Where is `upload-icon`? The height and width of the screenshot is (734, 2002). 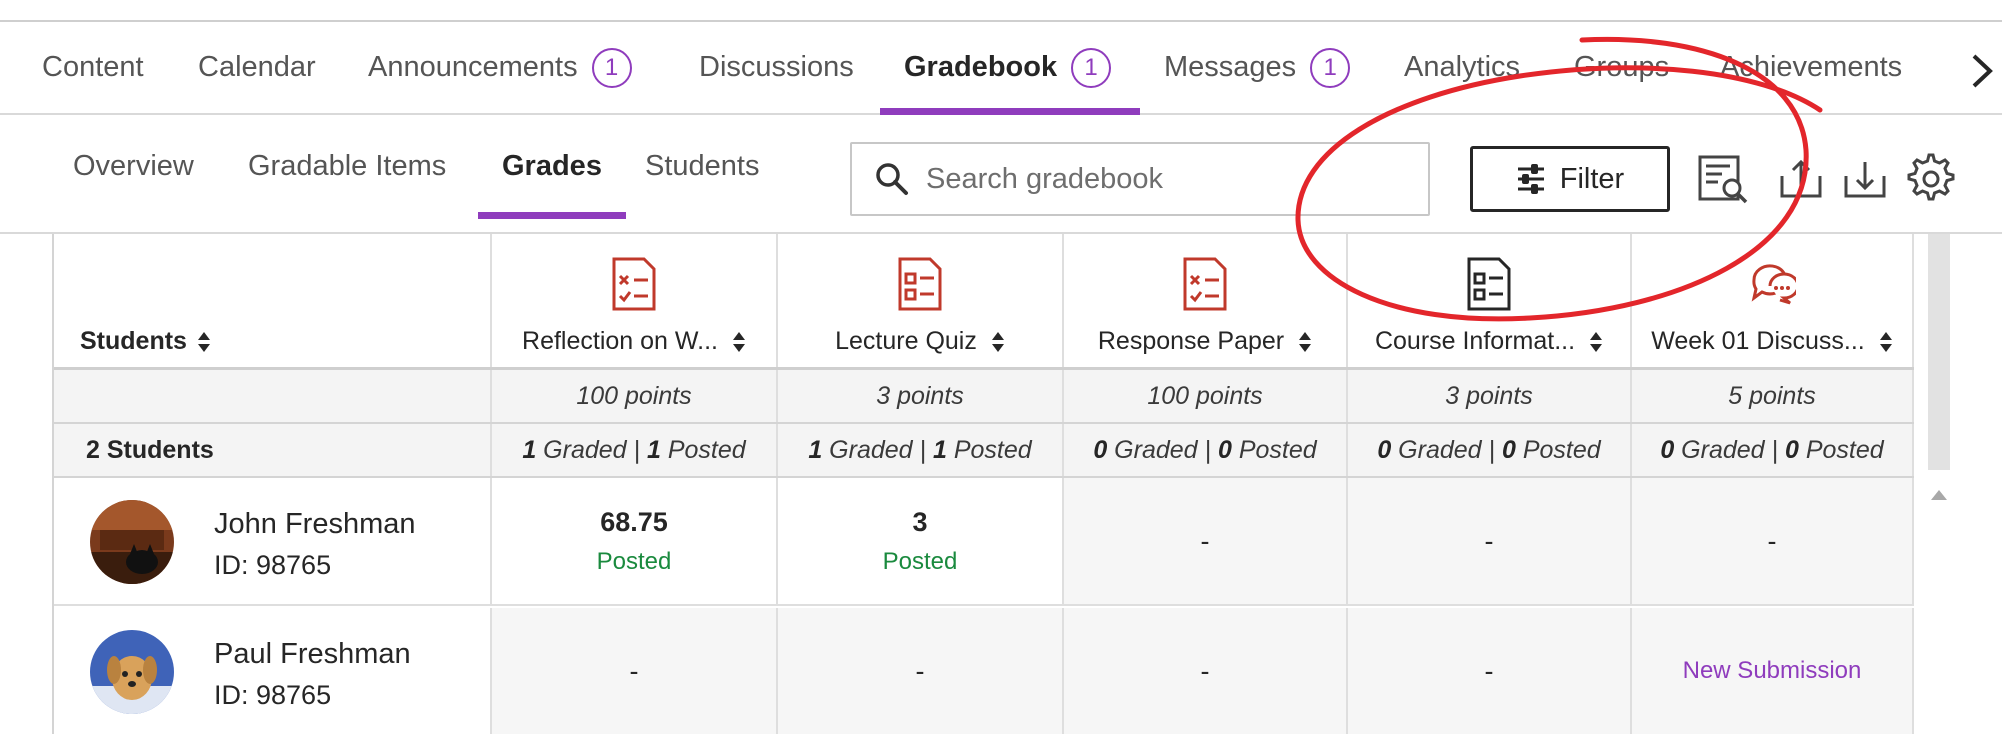
upload-icon is located at coordinates (1801, 179).